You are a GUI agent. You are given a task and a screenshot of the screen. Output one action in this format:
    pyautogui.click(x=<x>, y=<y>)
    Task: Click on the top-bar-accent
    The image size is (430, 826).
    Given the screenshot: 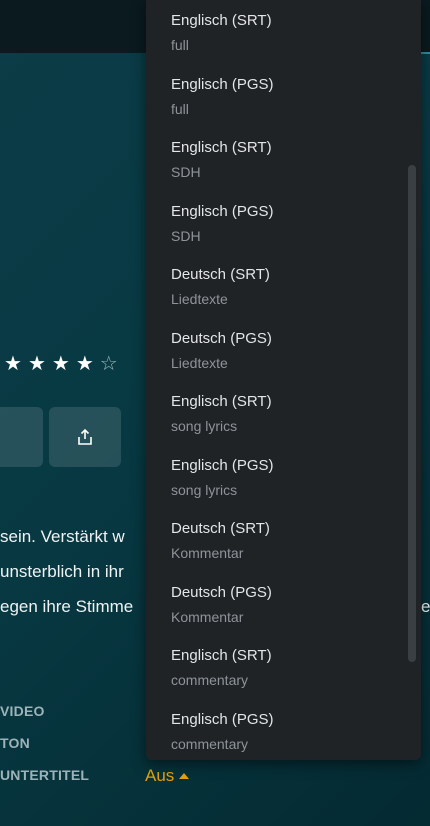 What is the action you would take?
    pyautogui.click(x=425, y=53)
    